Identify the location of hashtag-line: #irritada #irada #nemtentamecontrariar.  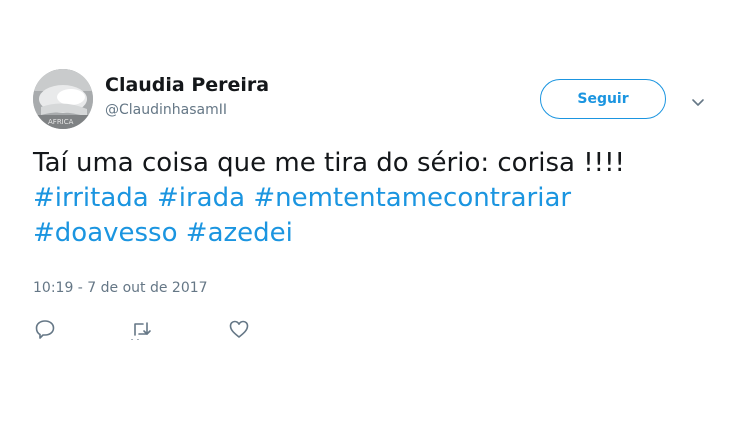
(373, 198).